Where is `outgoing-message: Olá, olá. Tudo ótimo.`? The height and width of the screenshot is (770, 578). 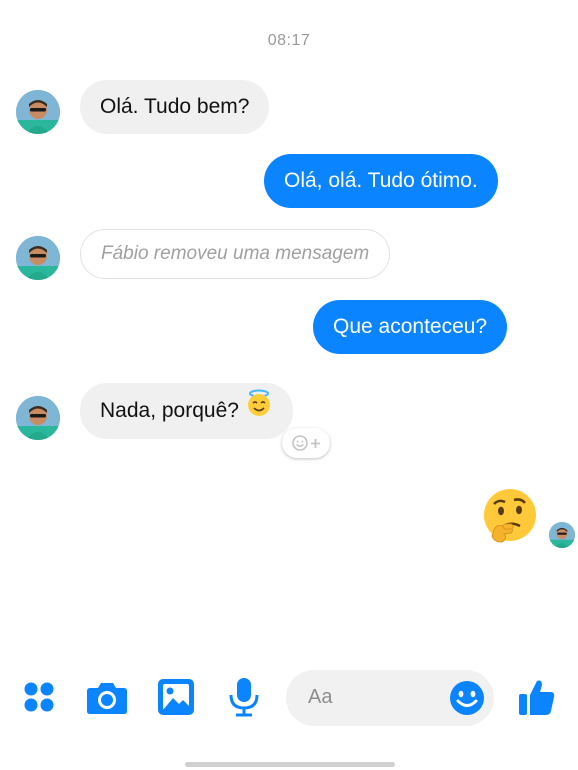
outgoing-message: Olá, olá. Tudo ótimo. is located at coordinates (381, 181).